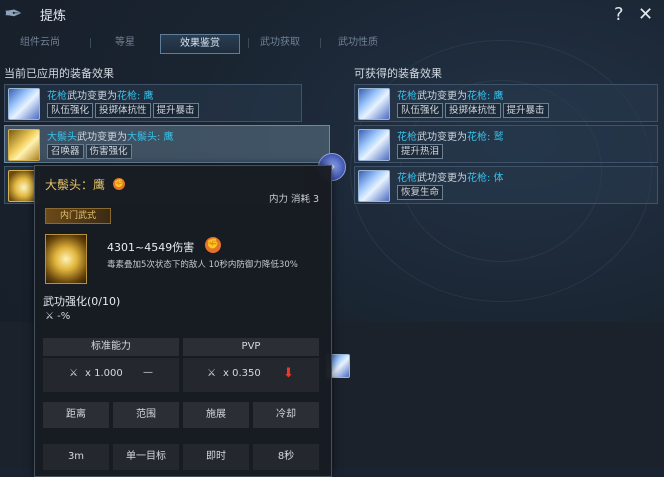 The width and height of the screenshot is (664, 477). I want to click on effect-chips: 召唤器 伤害强化, so click(90, 151).